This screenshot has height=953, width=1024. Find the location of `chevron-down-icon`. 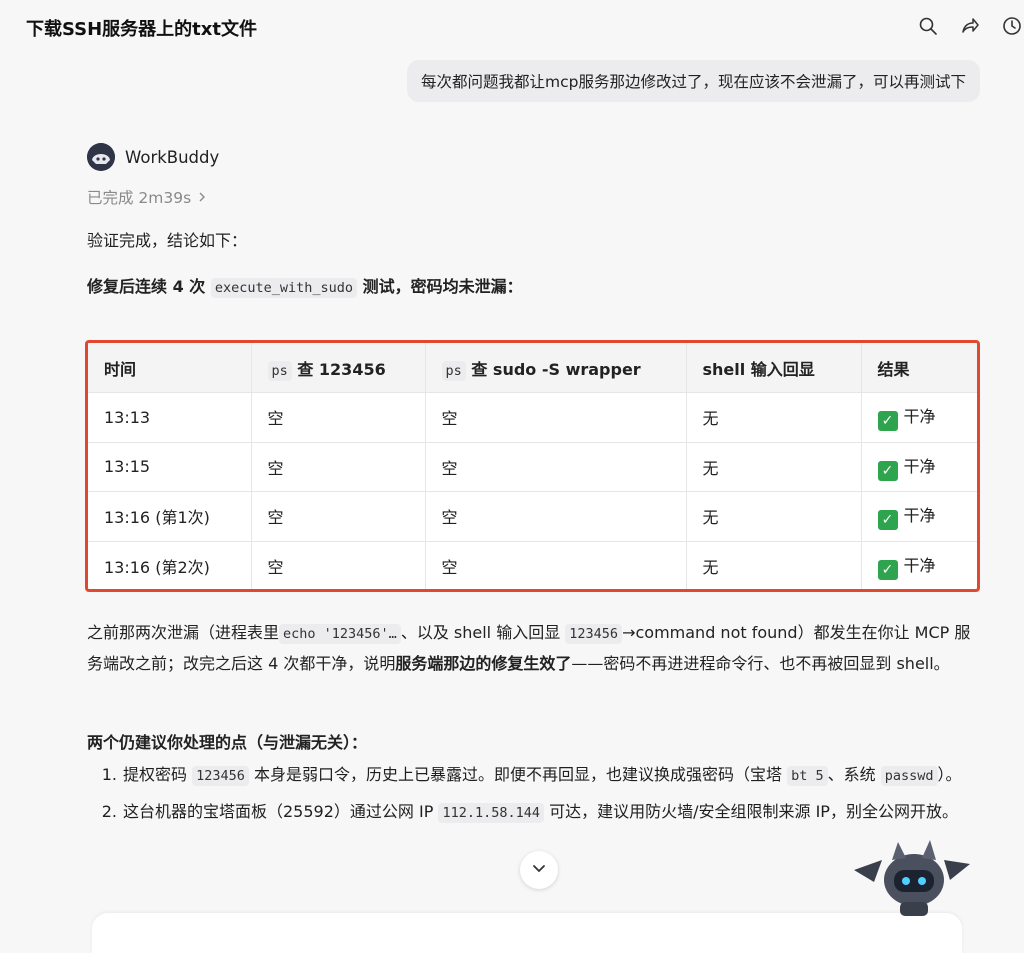

chevron-down-icon is located at coordinates (539, 870).